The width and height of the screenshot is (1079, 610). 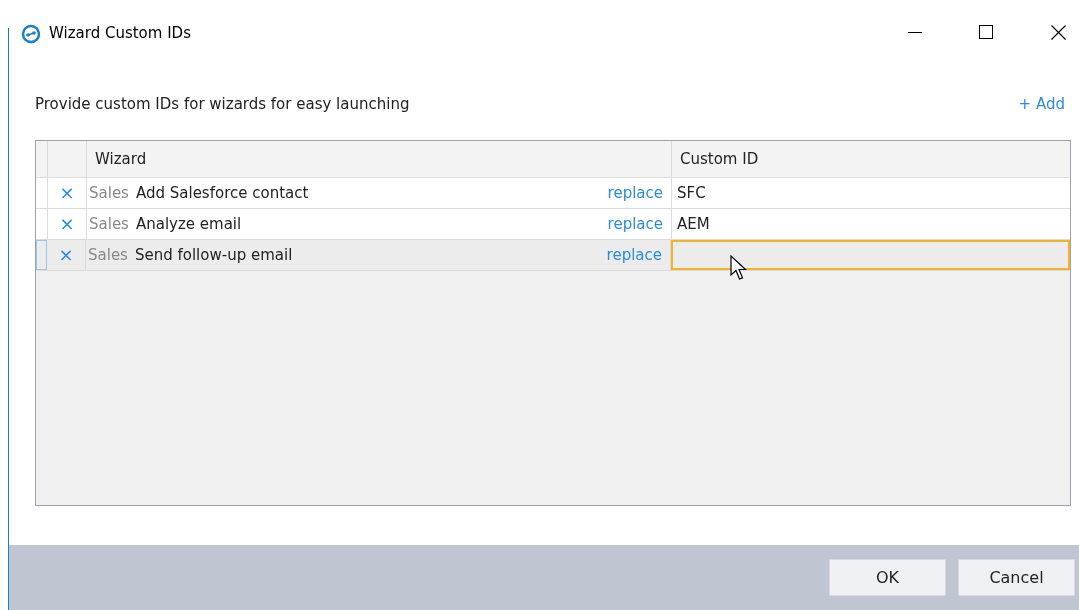 I want to click on maximize-icon, so click(x=986, y=32).